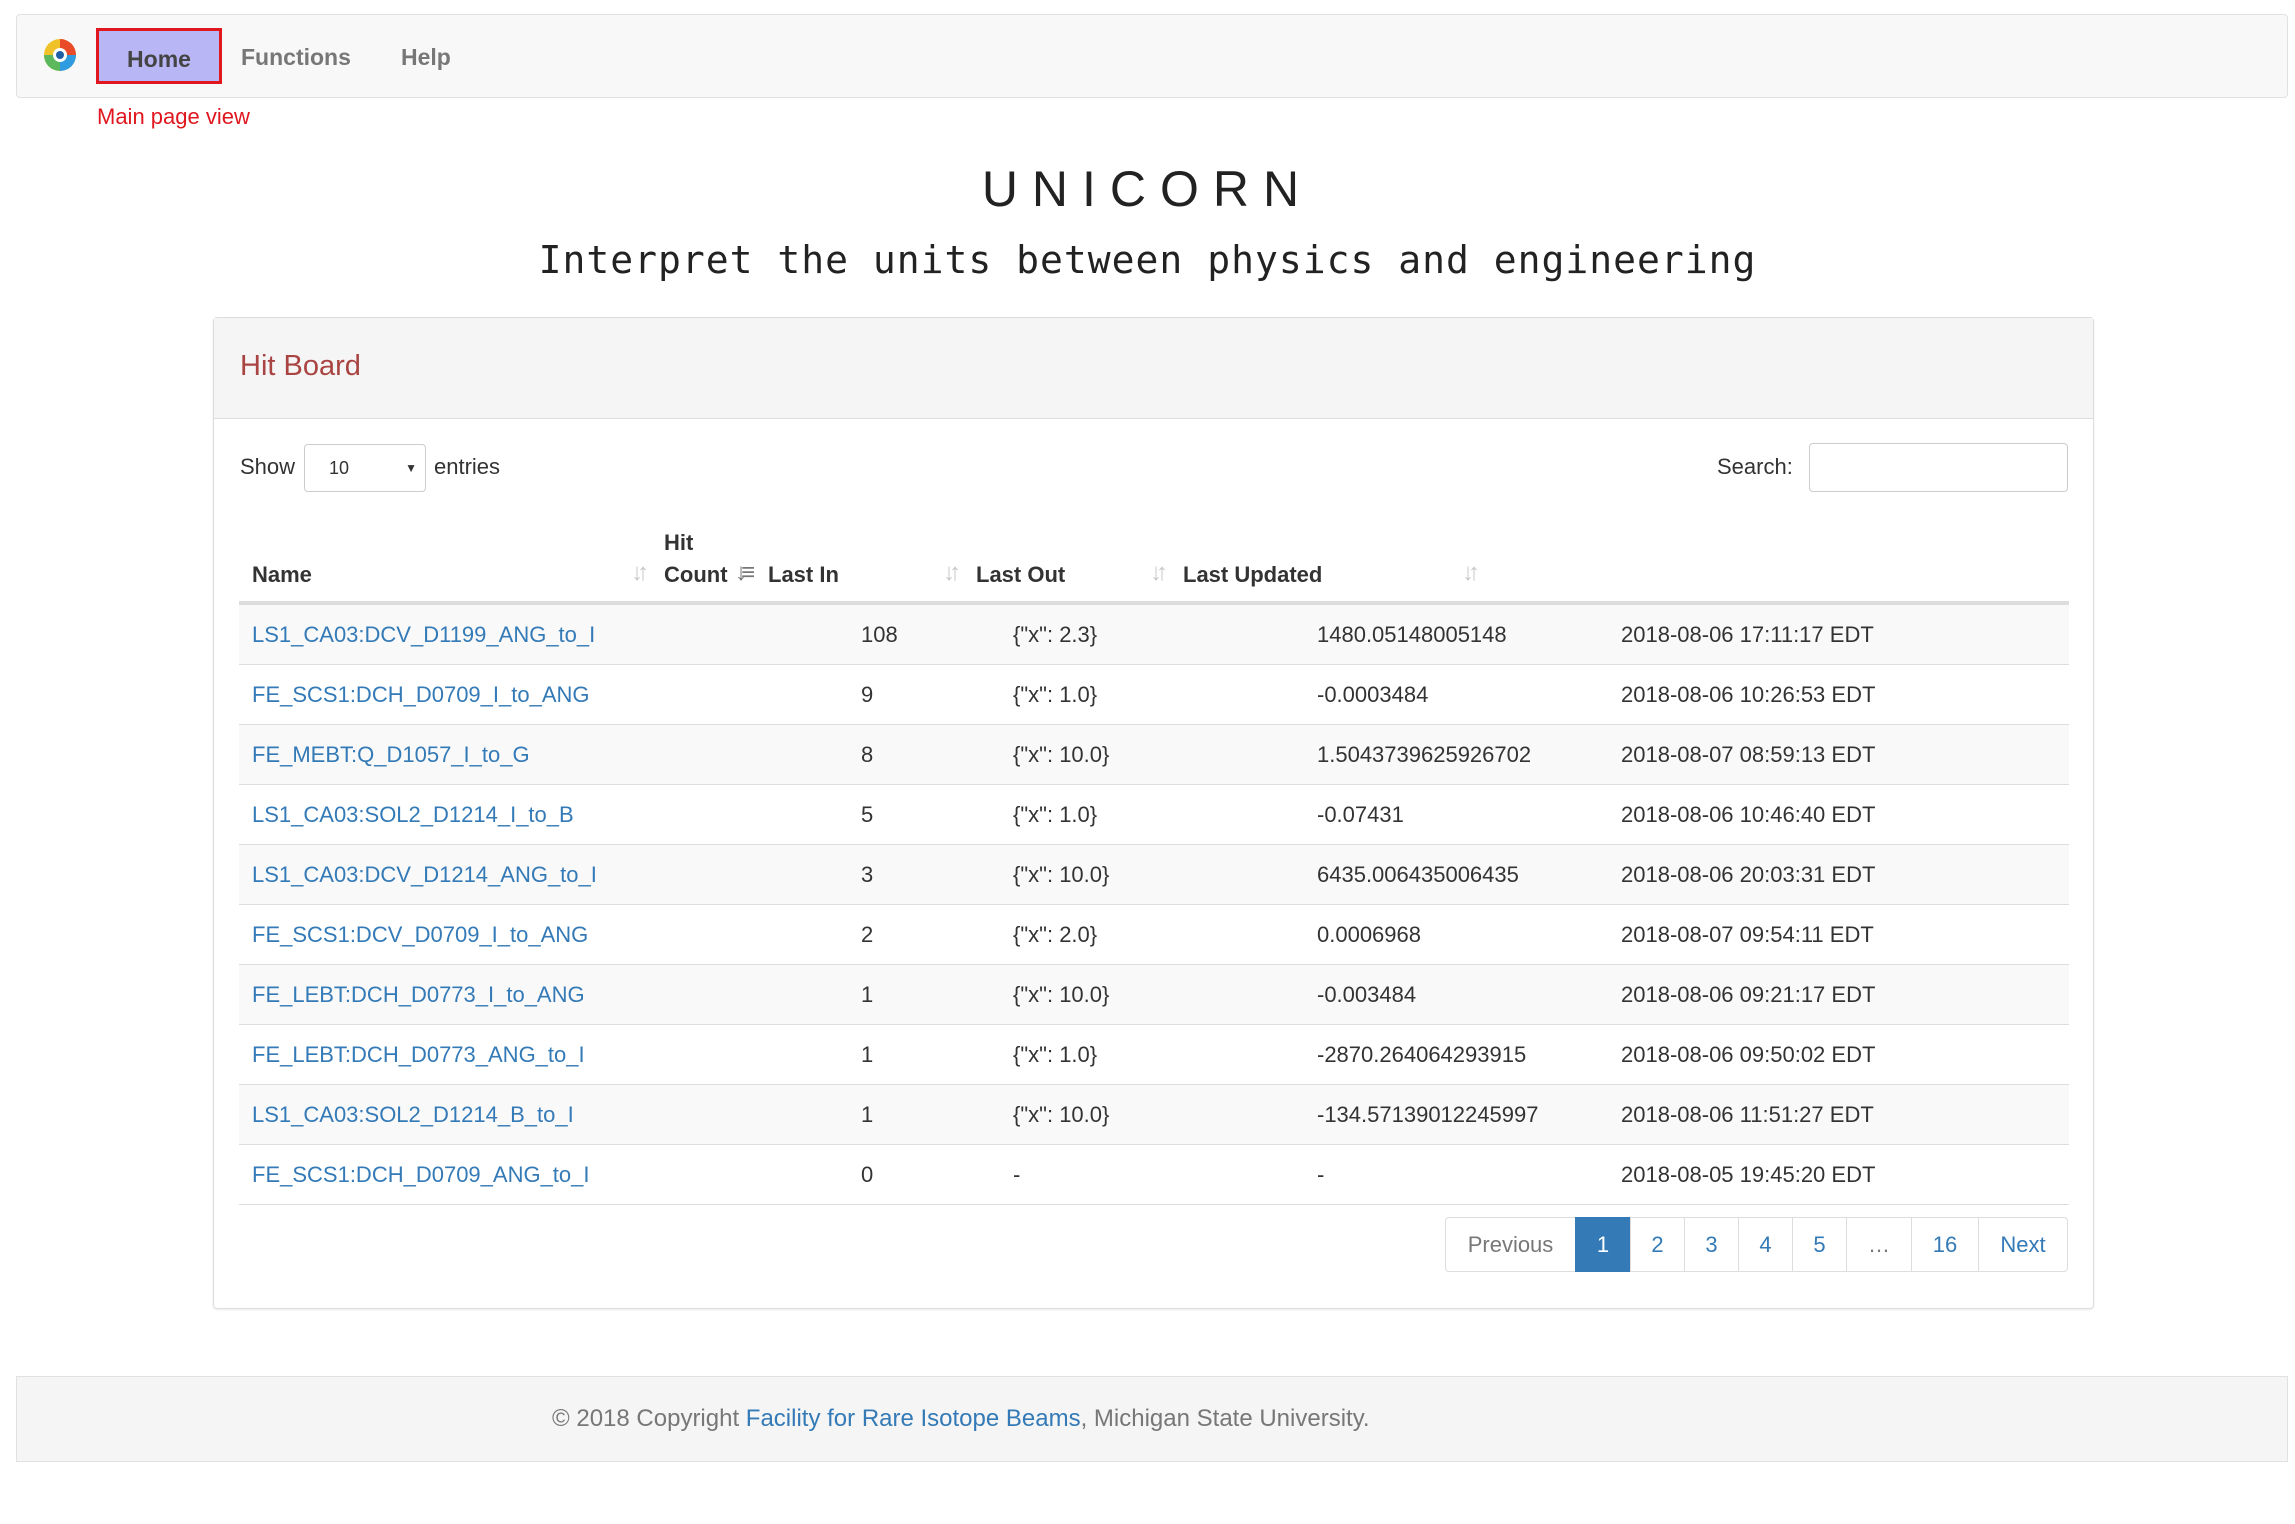  What do you see at coordinates (1510, 1244) in the screenshot?
I see `pagination-previous: Previous` at bounding box center [1510, 1244].